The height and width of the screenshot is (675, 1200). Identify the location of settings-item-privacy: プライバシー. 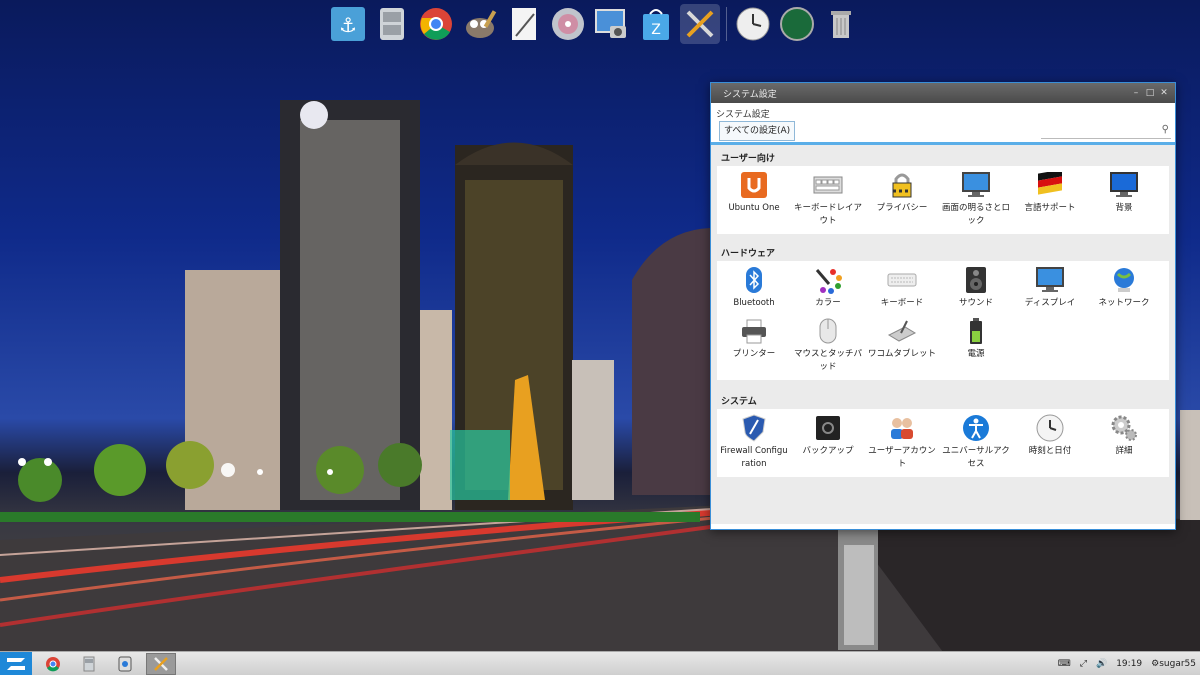
(902, 200).